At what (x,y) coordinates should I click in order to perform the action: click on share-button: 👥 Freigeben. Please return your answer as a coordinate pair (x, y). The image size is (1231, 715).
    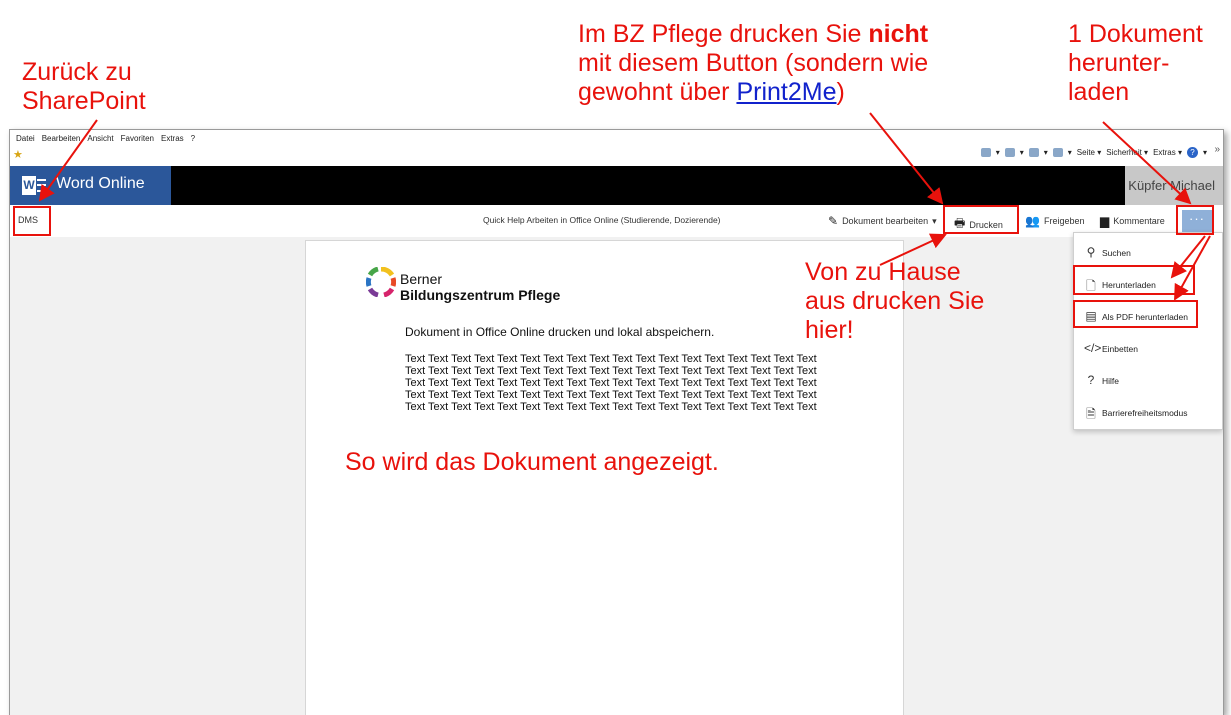
    Looking at the image, I should click on (1054, 221).